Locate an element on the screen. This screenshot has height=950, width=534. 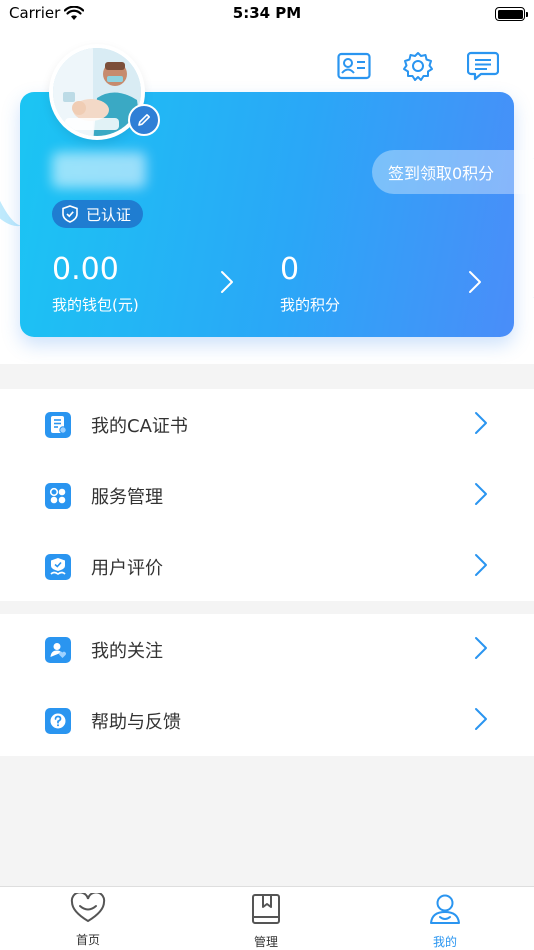
wallet-value: 0.00 is located at coordinates (85, 269).